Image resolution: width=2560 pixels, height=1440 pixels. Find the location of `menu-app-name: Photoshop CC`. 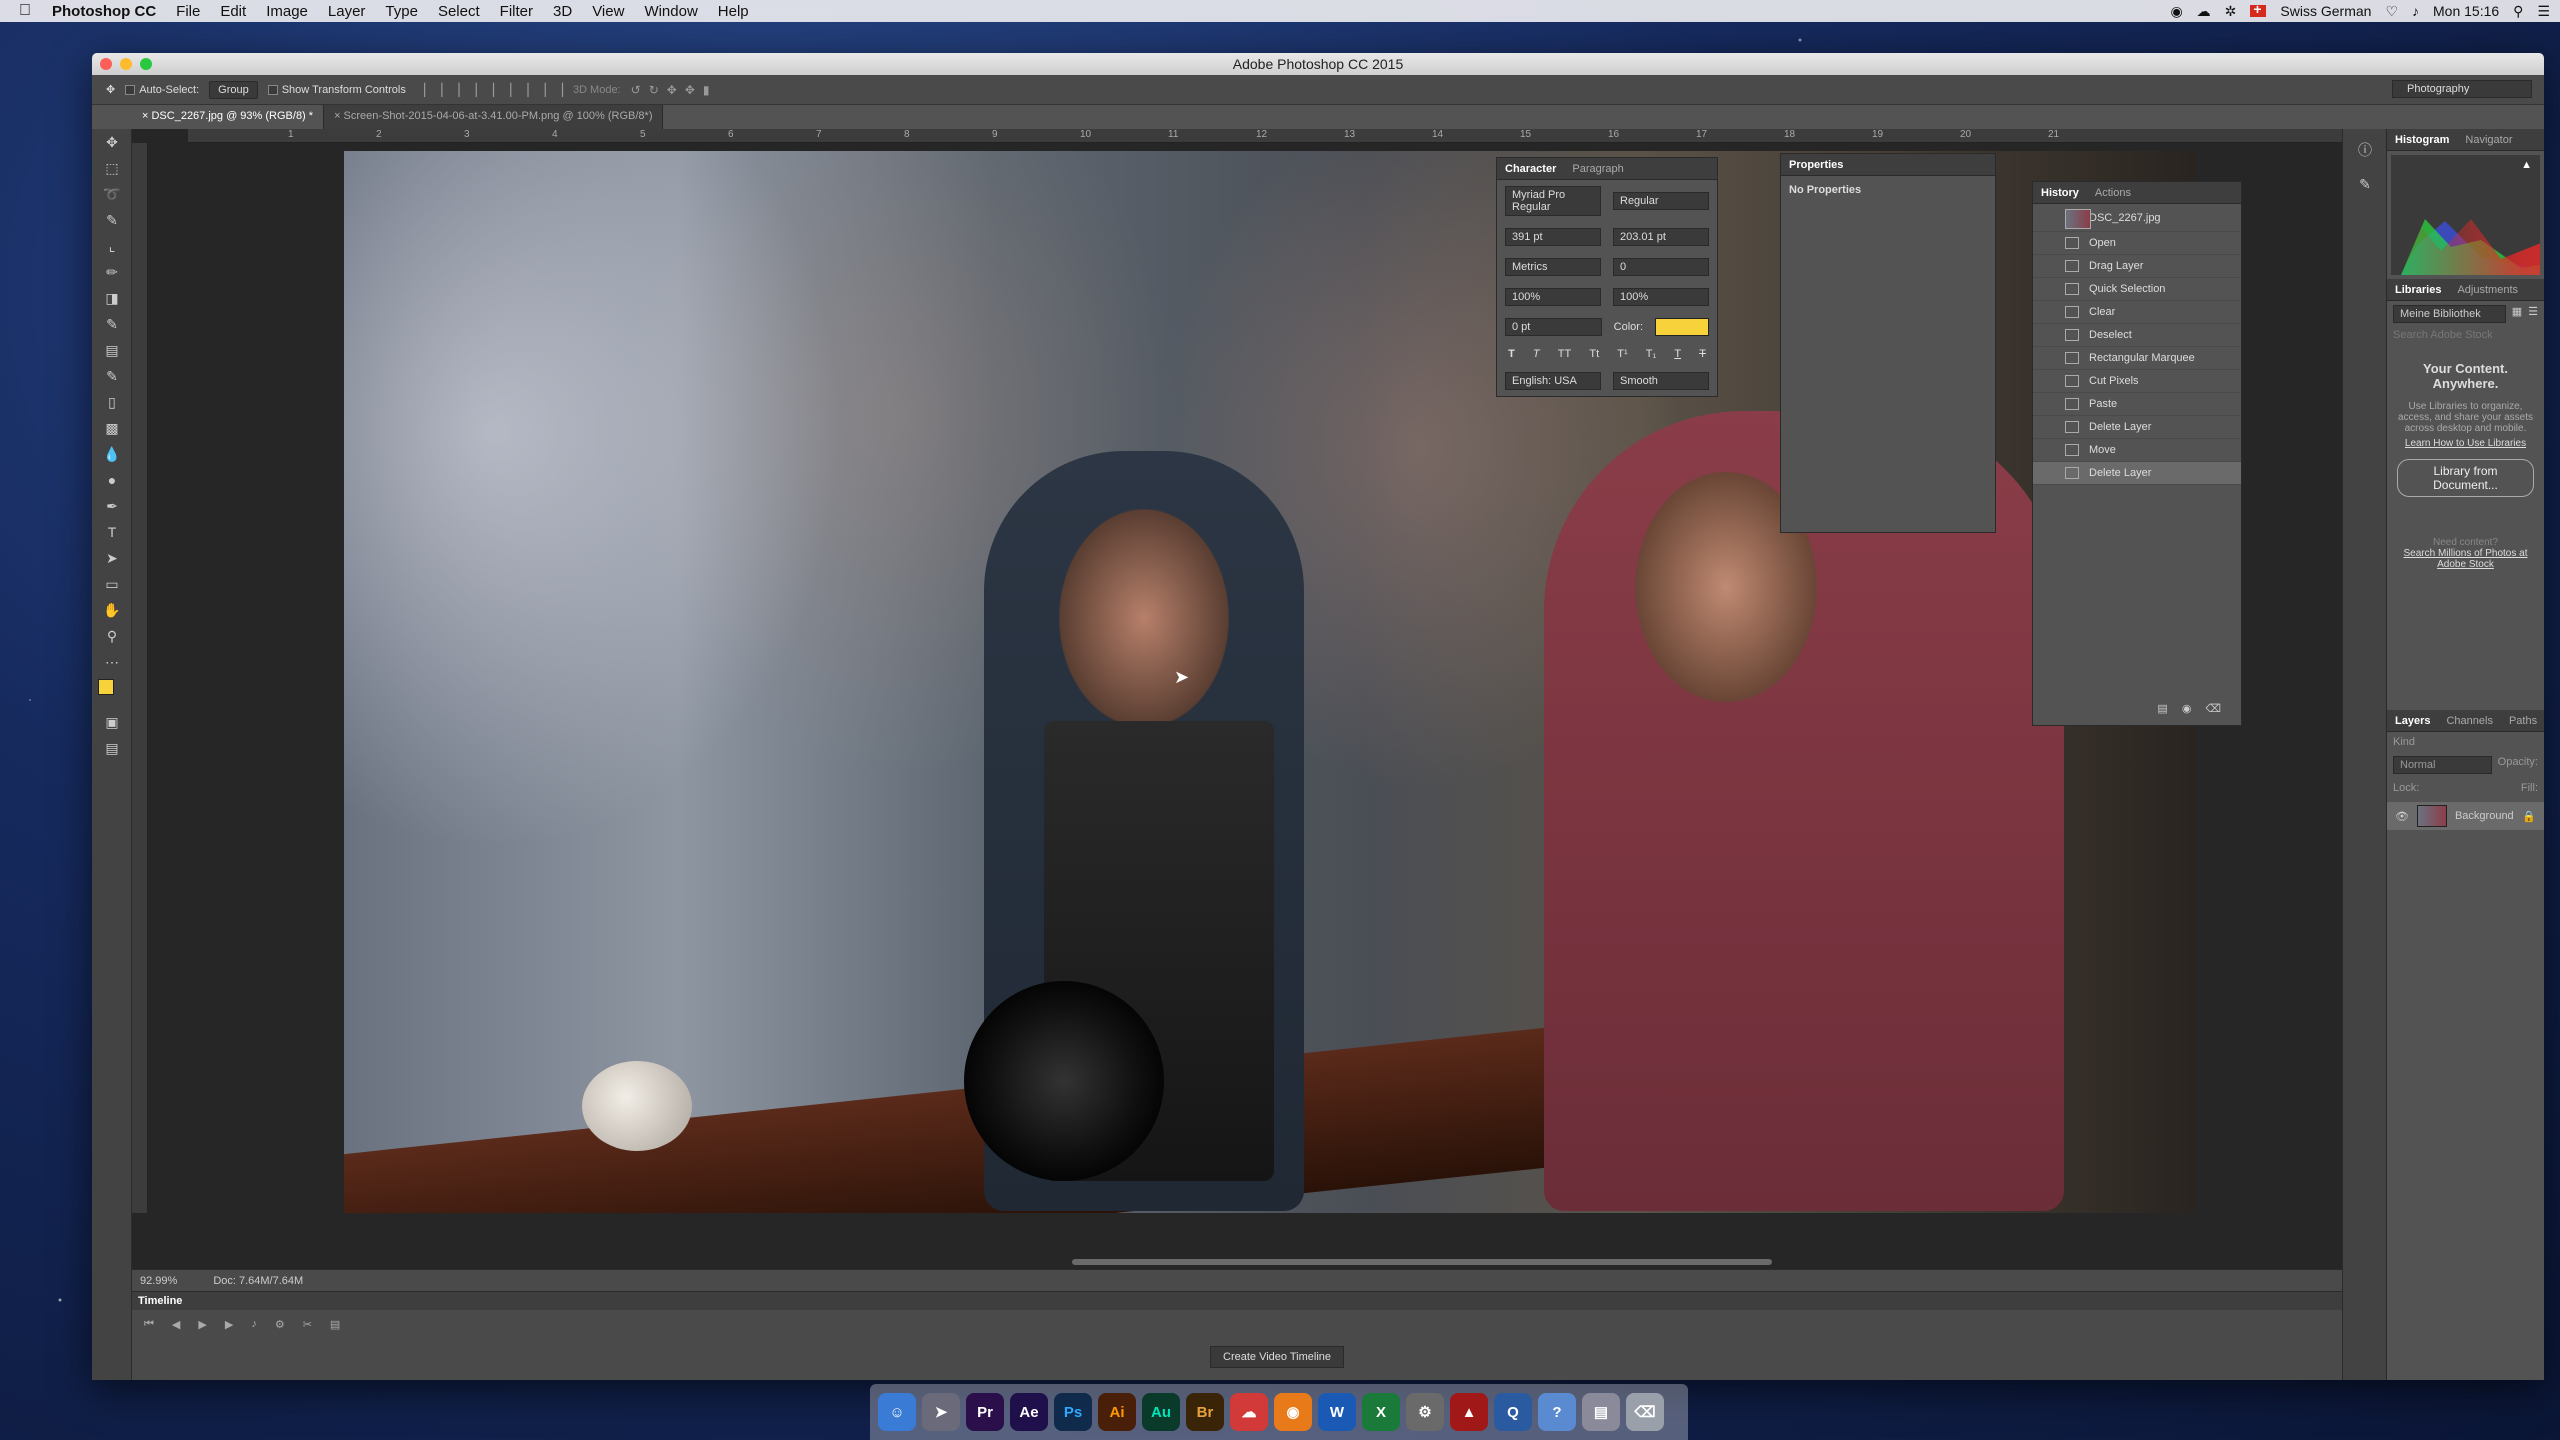

menu-app-name: Photoshop CC is located at coordinates (108, 11).